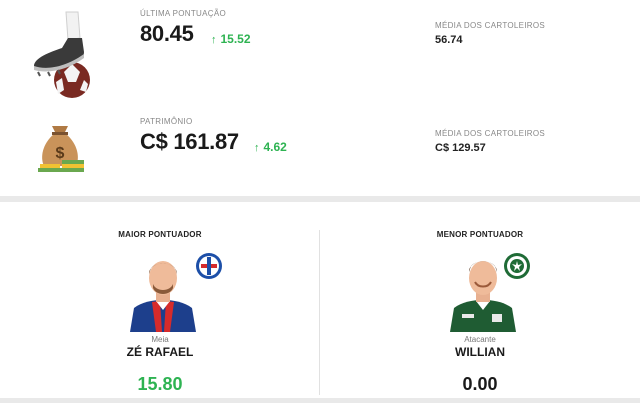  What do you see at coordinates (183, 13) in the screenshot?
I see `last-score-label: ÚLTIMA PONTUAÇÃO` at bounding box center [183, 13].